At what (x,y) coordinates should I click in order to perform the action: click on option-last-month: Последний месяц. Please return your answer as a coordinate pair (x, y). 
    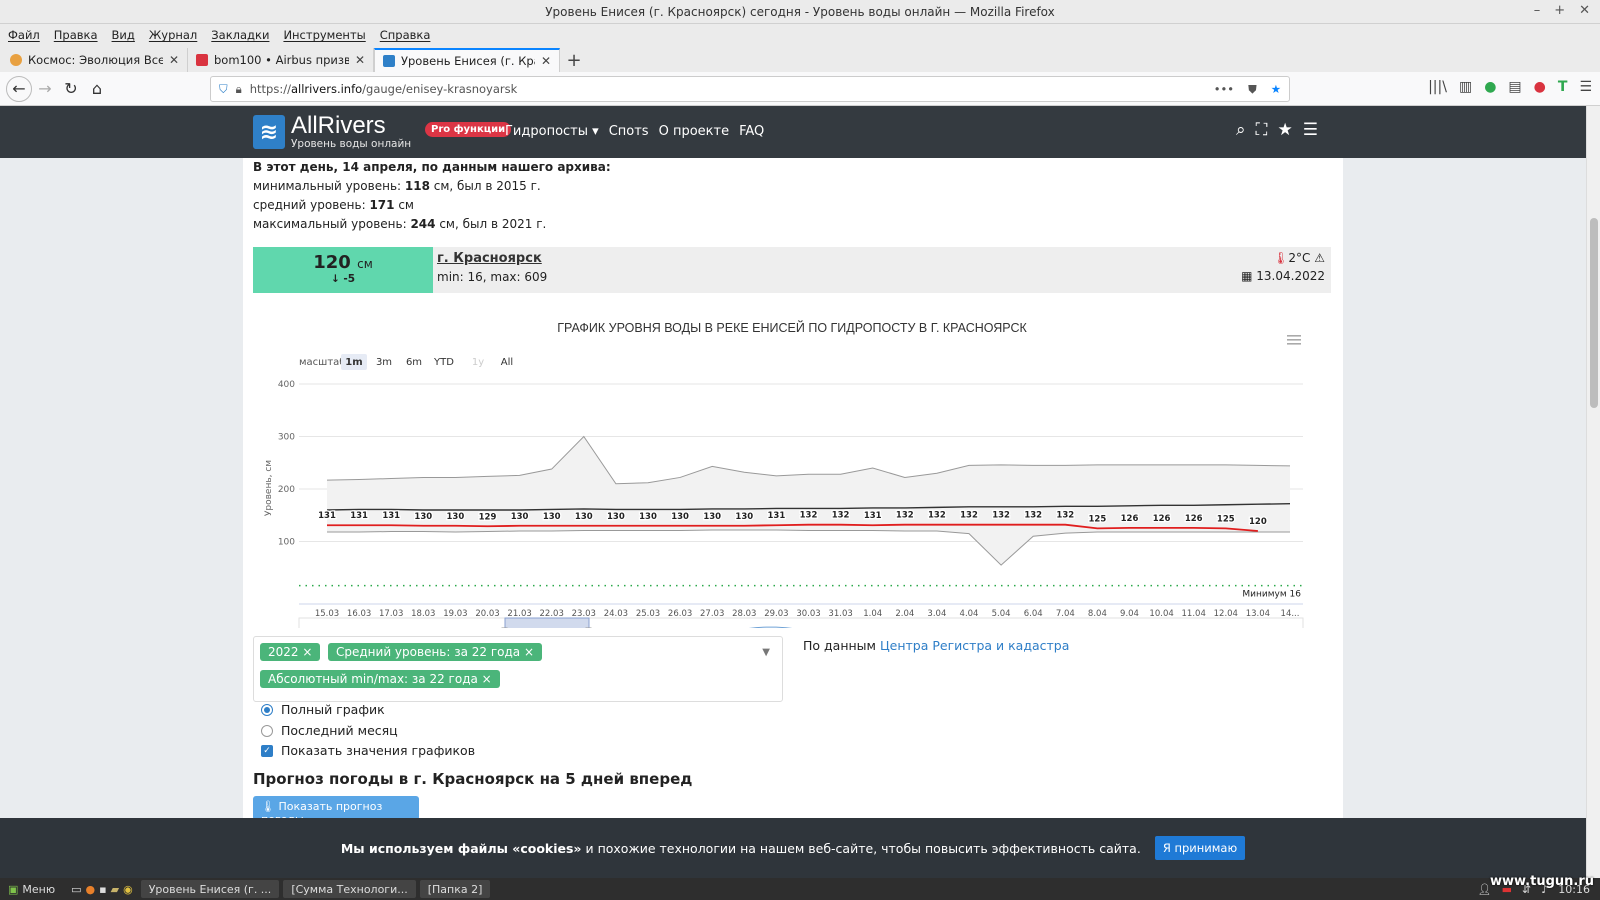
    Looking at the image, I should click on (368, 731).